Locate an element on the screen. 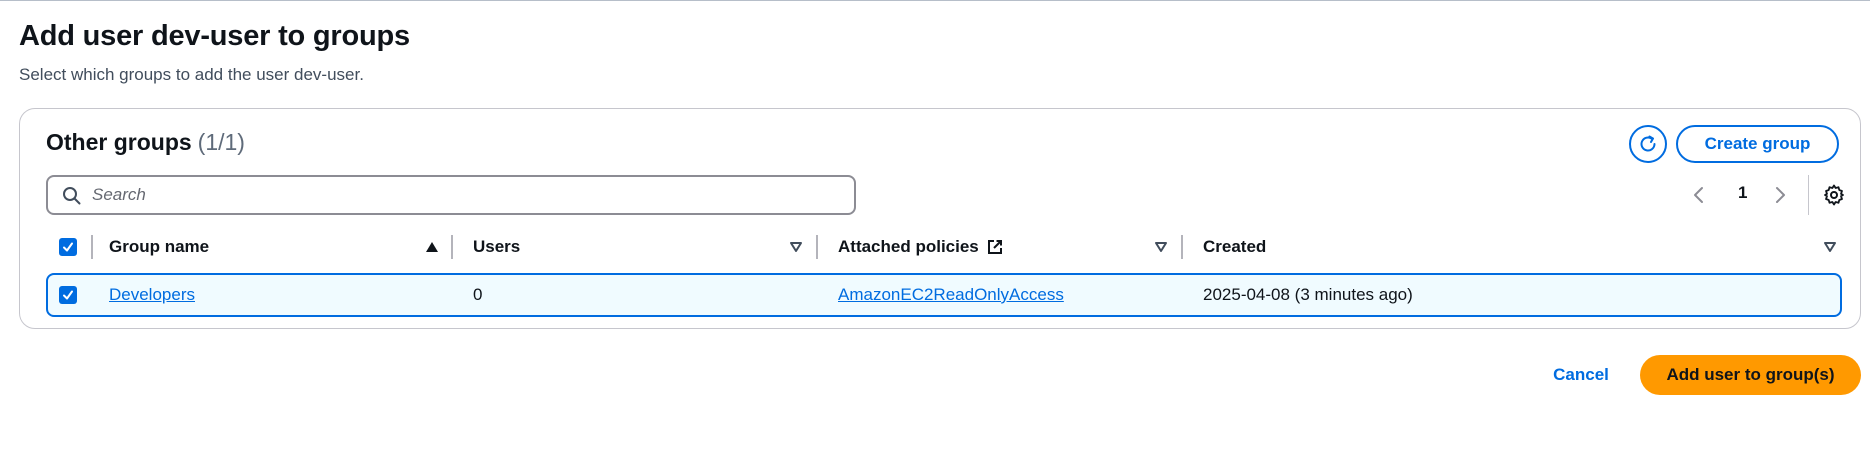 The width and height of the screenshot is (1870, 451). policy-link: AmazonEC2ReadOnlyAccess is located at coordinates (951, 295).